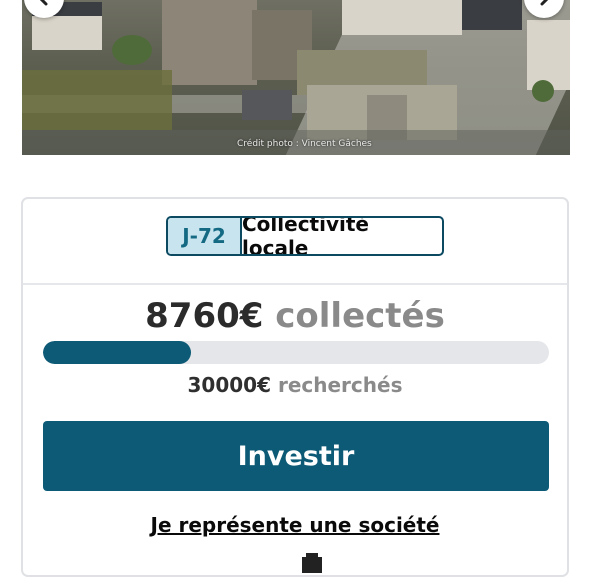 Image resolution: width=591 pixels, height=577 pixels. I want to click on photo-credit: Crédit photo : Vincent Gâches, so click(304, 144).